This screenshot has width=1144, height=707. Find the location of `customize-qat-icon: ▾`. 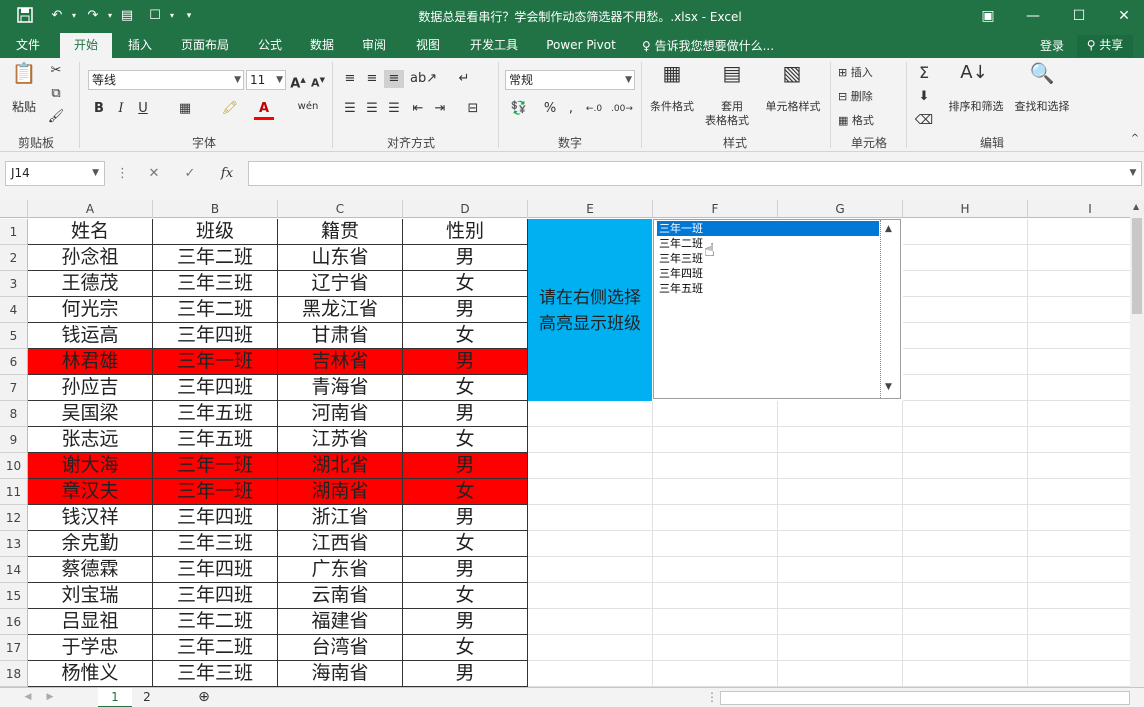

customize-qat-icon: ▾ is located at coordinates (189, 16).